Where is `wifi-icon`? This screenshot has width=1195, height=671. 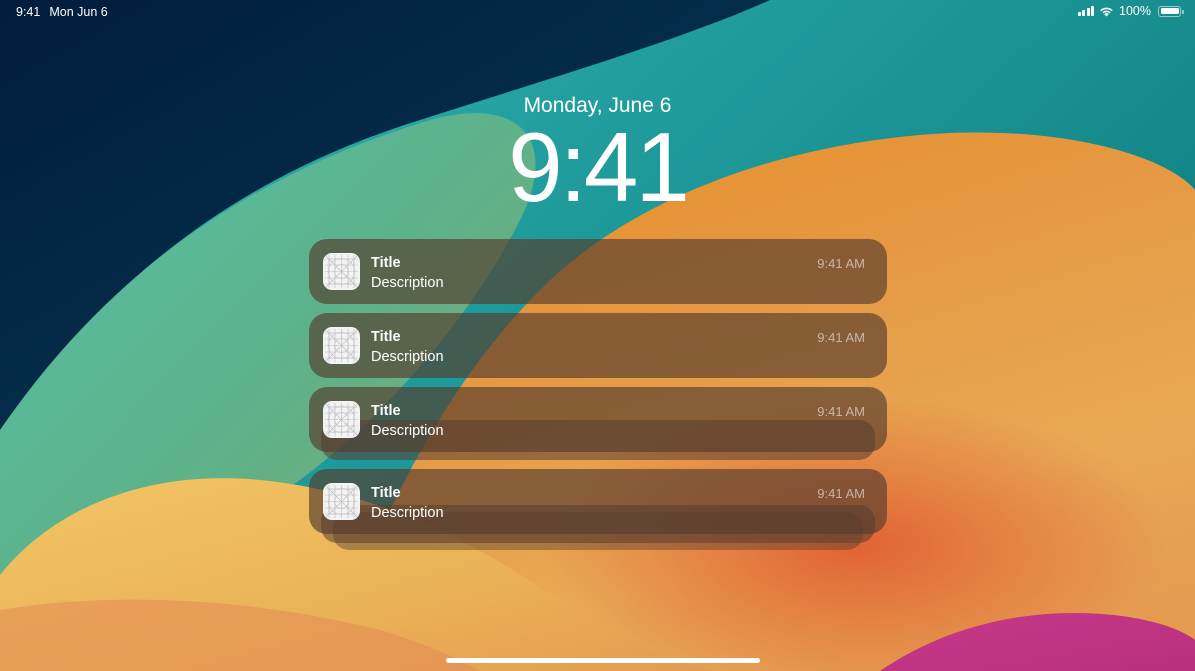
wifi-icon is located at coordinates (1106, 11).